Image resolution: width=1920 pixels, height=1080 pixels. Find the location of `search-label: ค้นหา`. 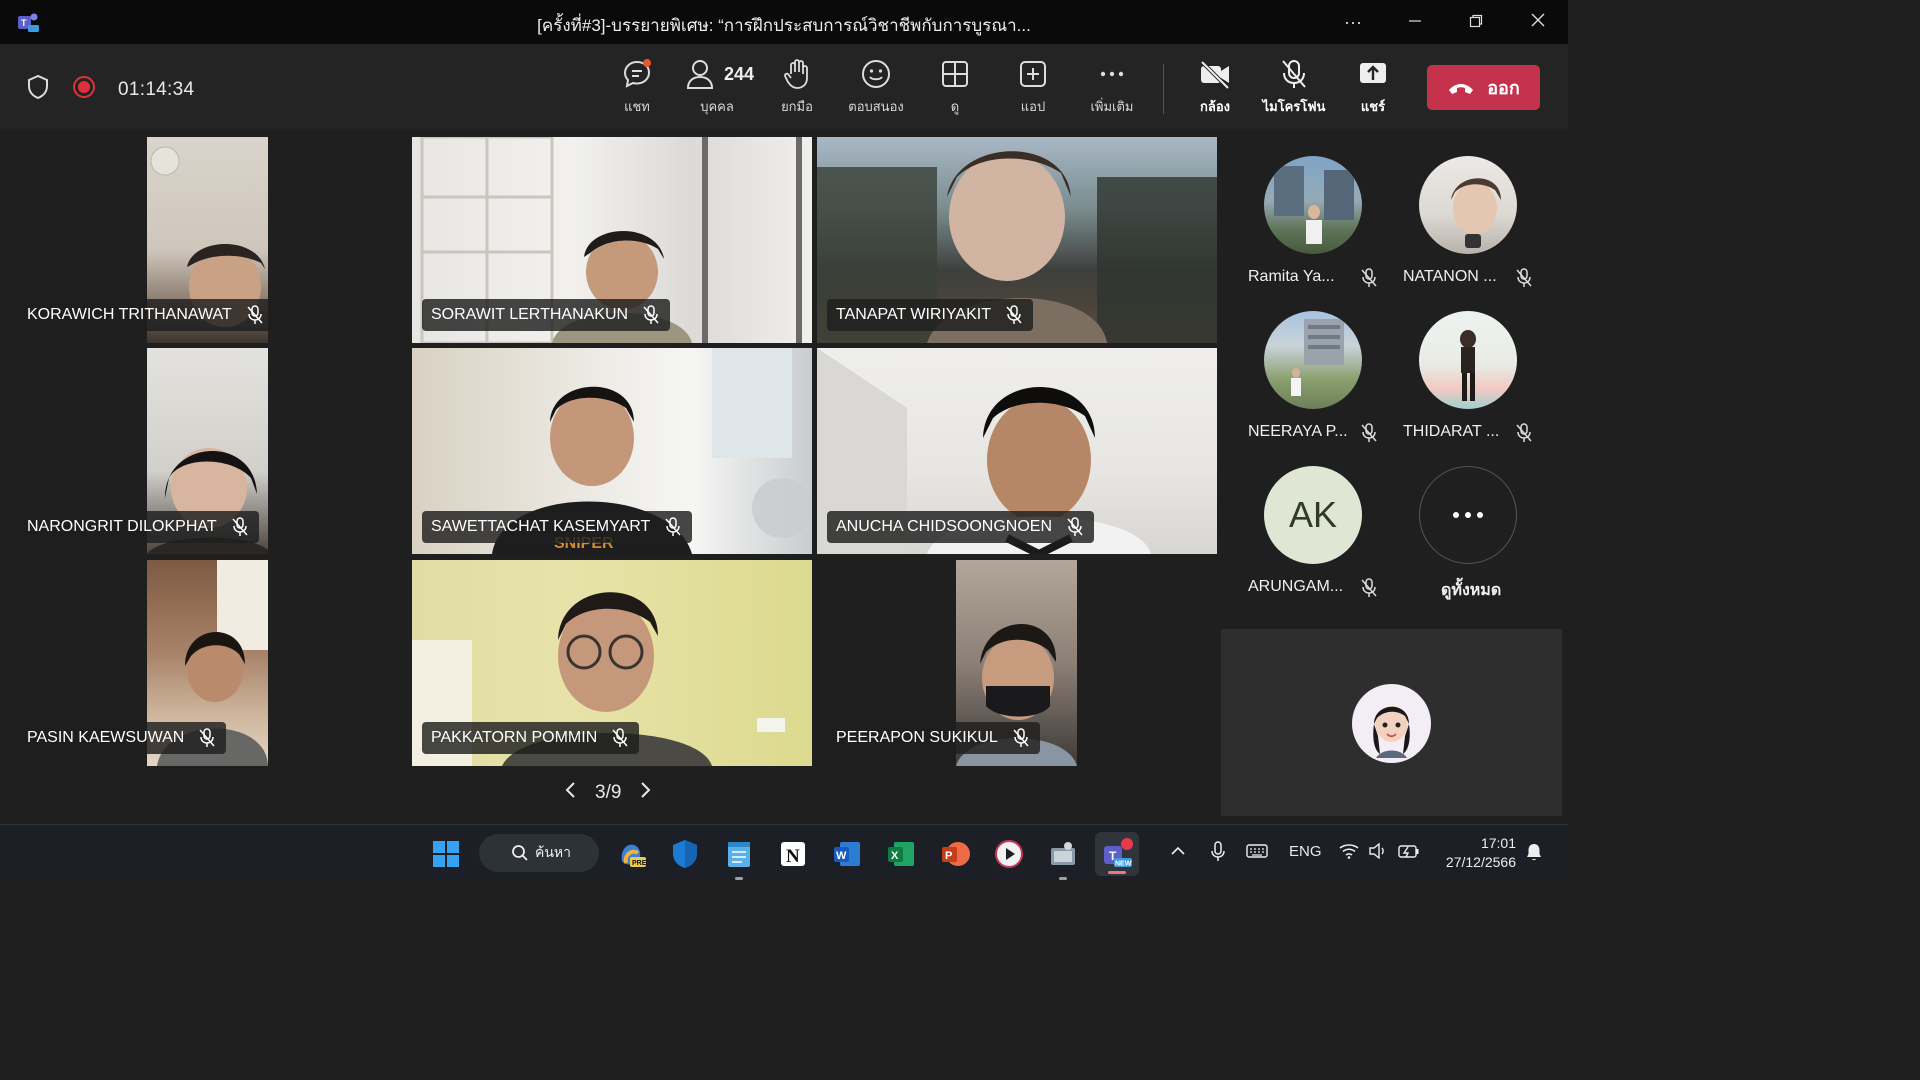

search-label: ค้นหา is located at coordinates (553, 852).